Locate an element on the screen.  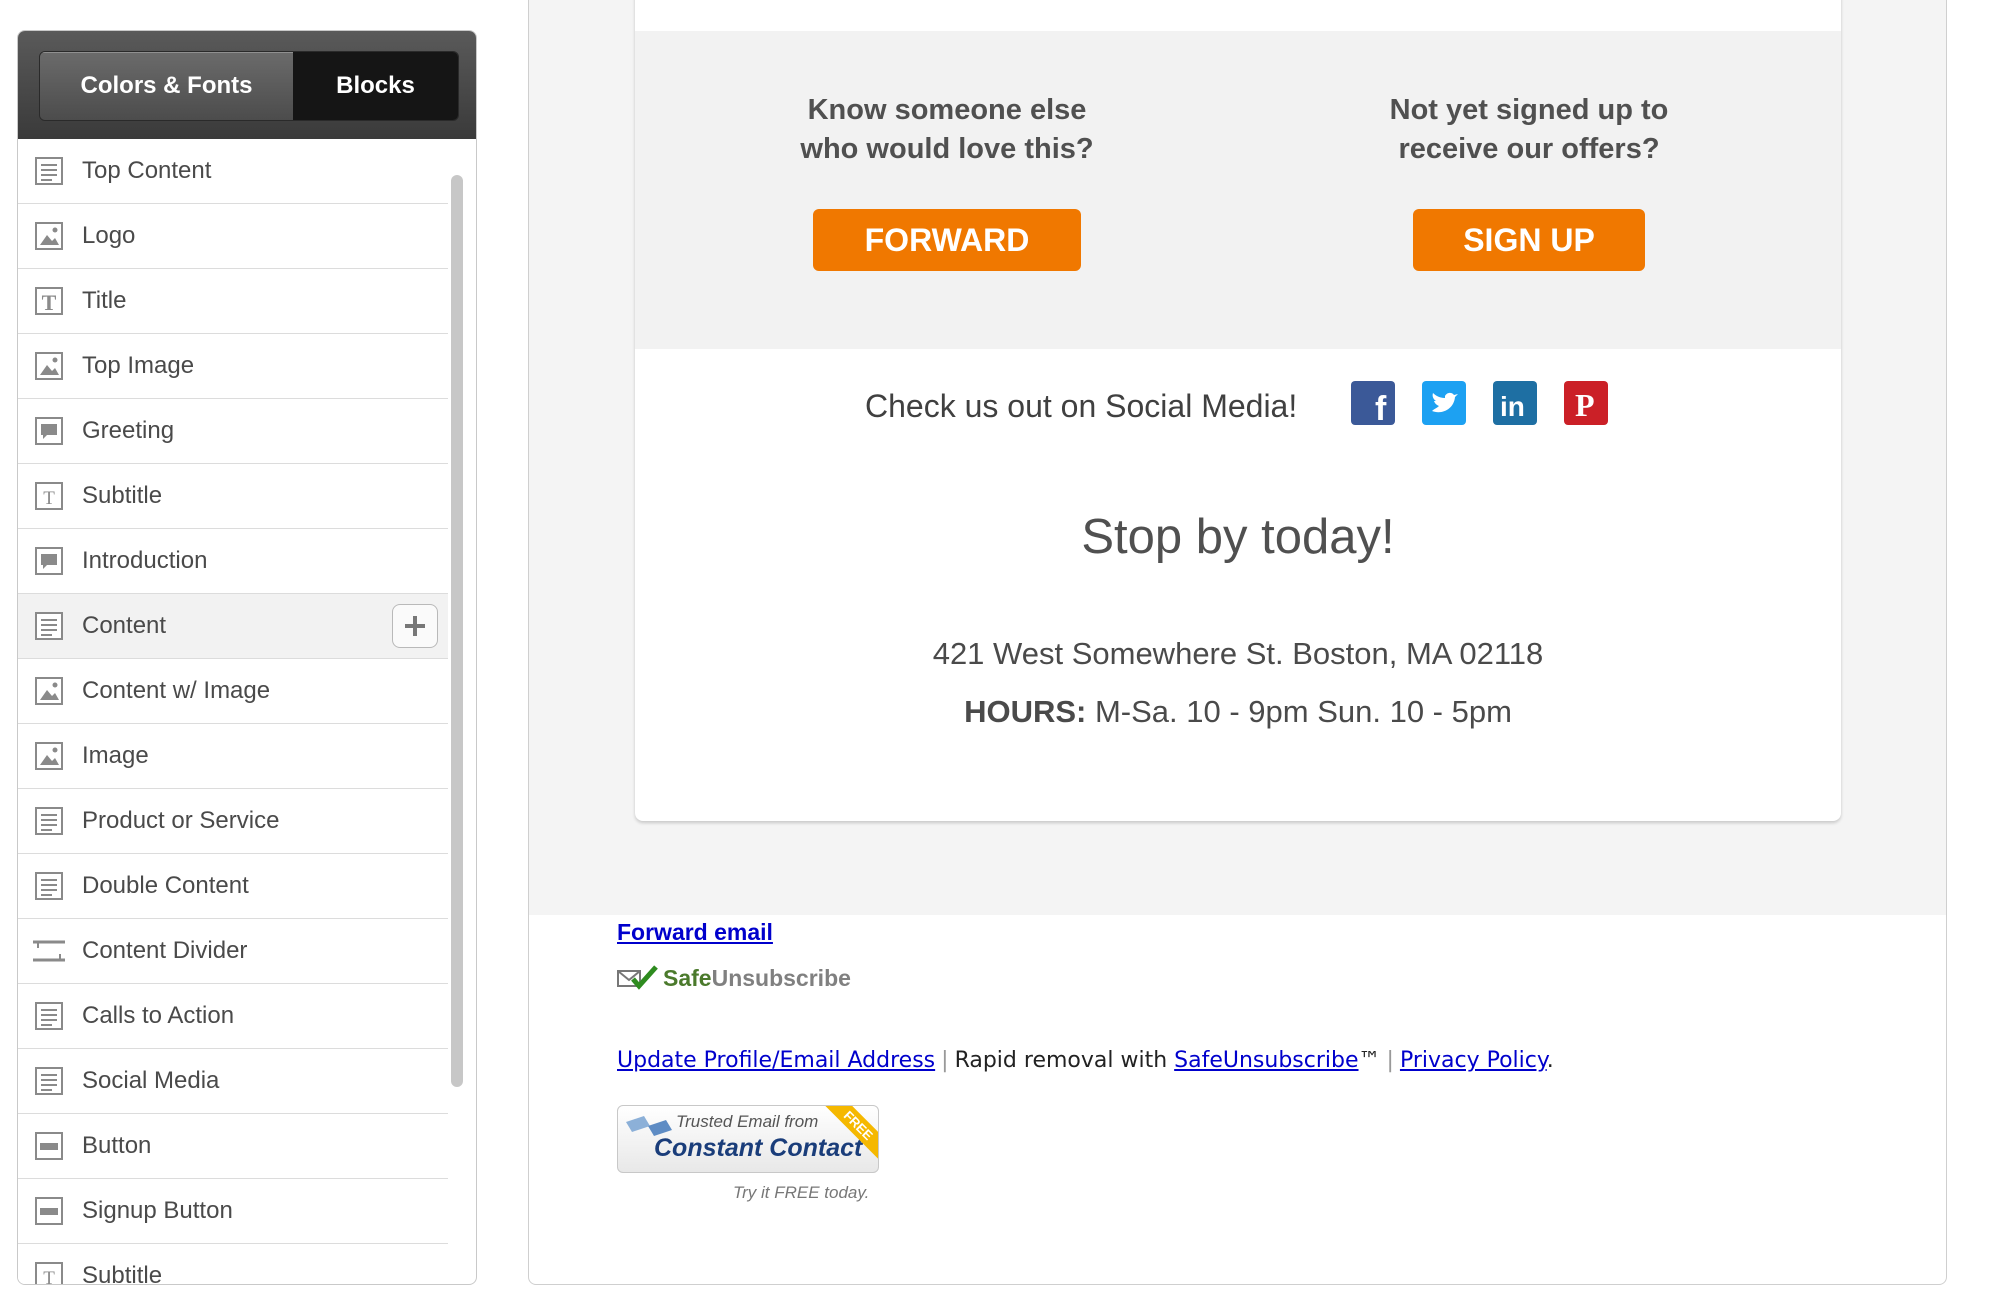
pinterest-icon: P is located at coordinates (1586, 403).